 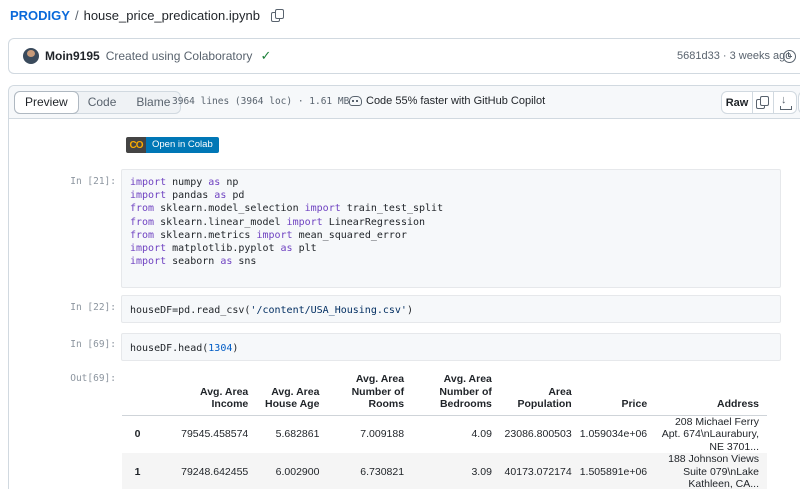 I want to click on code-number: 1304, so click(x=220, y=348).